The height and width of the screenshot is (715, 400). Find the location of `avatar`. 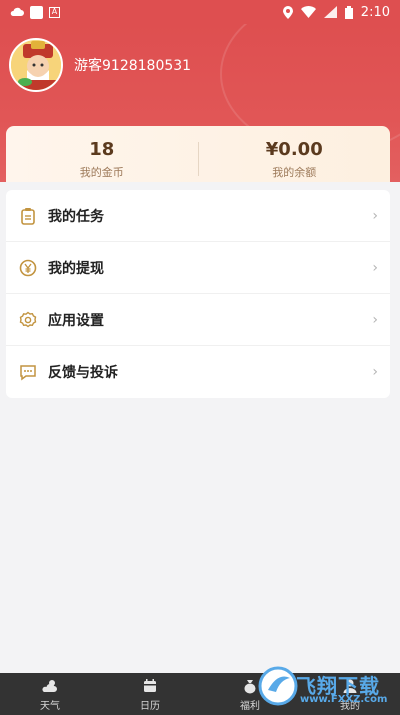

avatar is located at coordinates (36, 65).